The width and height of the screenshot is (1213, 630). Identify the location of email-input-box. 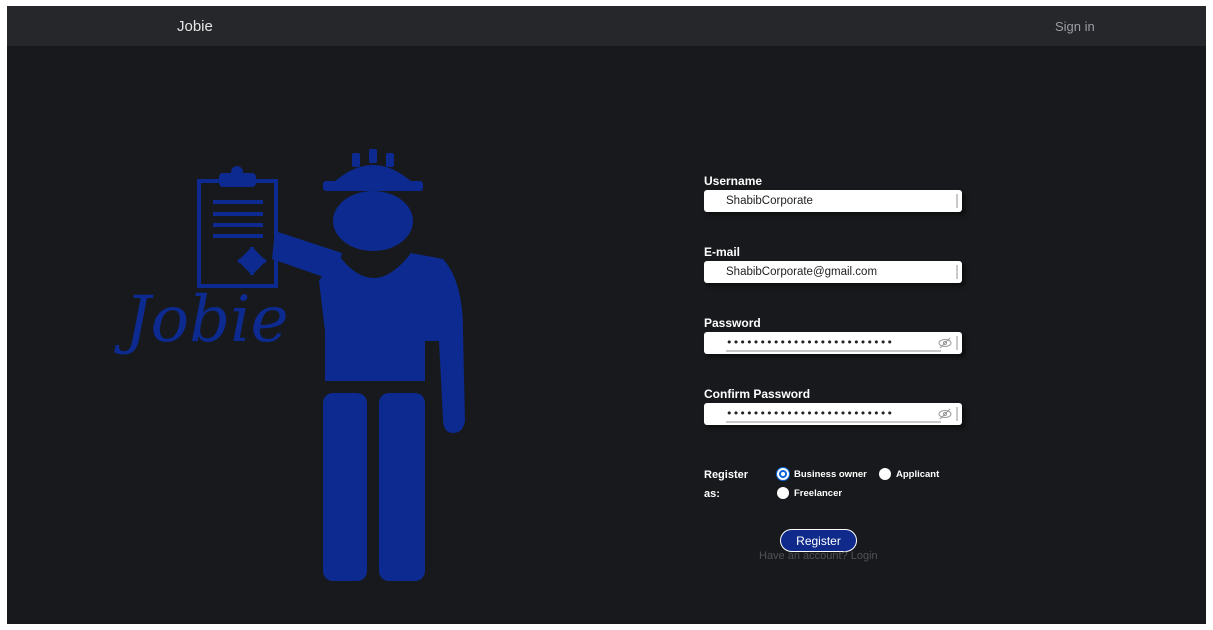
(833, 272).